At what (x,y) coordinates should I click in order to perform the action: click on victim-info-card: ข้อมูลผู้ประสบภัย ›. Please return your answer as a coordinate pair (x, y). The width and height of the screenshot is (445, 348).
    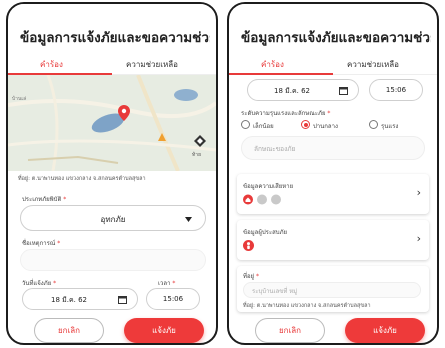
    Looking at the image, I should click on (333, 240).